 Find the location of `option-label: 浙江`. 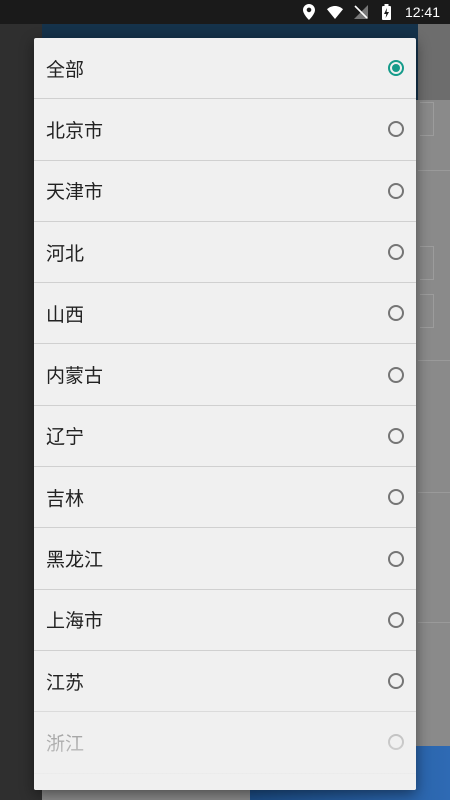

option-label: 浙江 is located at coordinates (65, 743).